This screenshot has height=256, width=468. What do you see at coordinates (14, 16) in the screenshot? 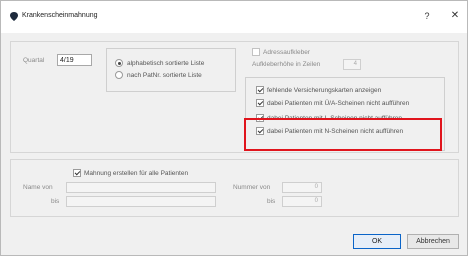
I see `app-icon` at bounding box center [14, 16].